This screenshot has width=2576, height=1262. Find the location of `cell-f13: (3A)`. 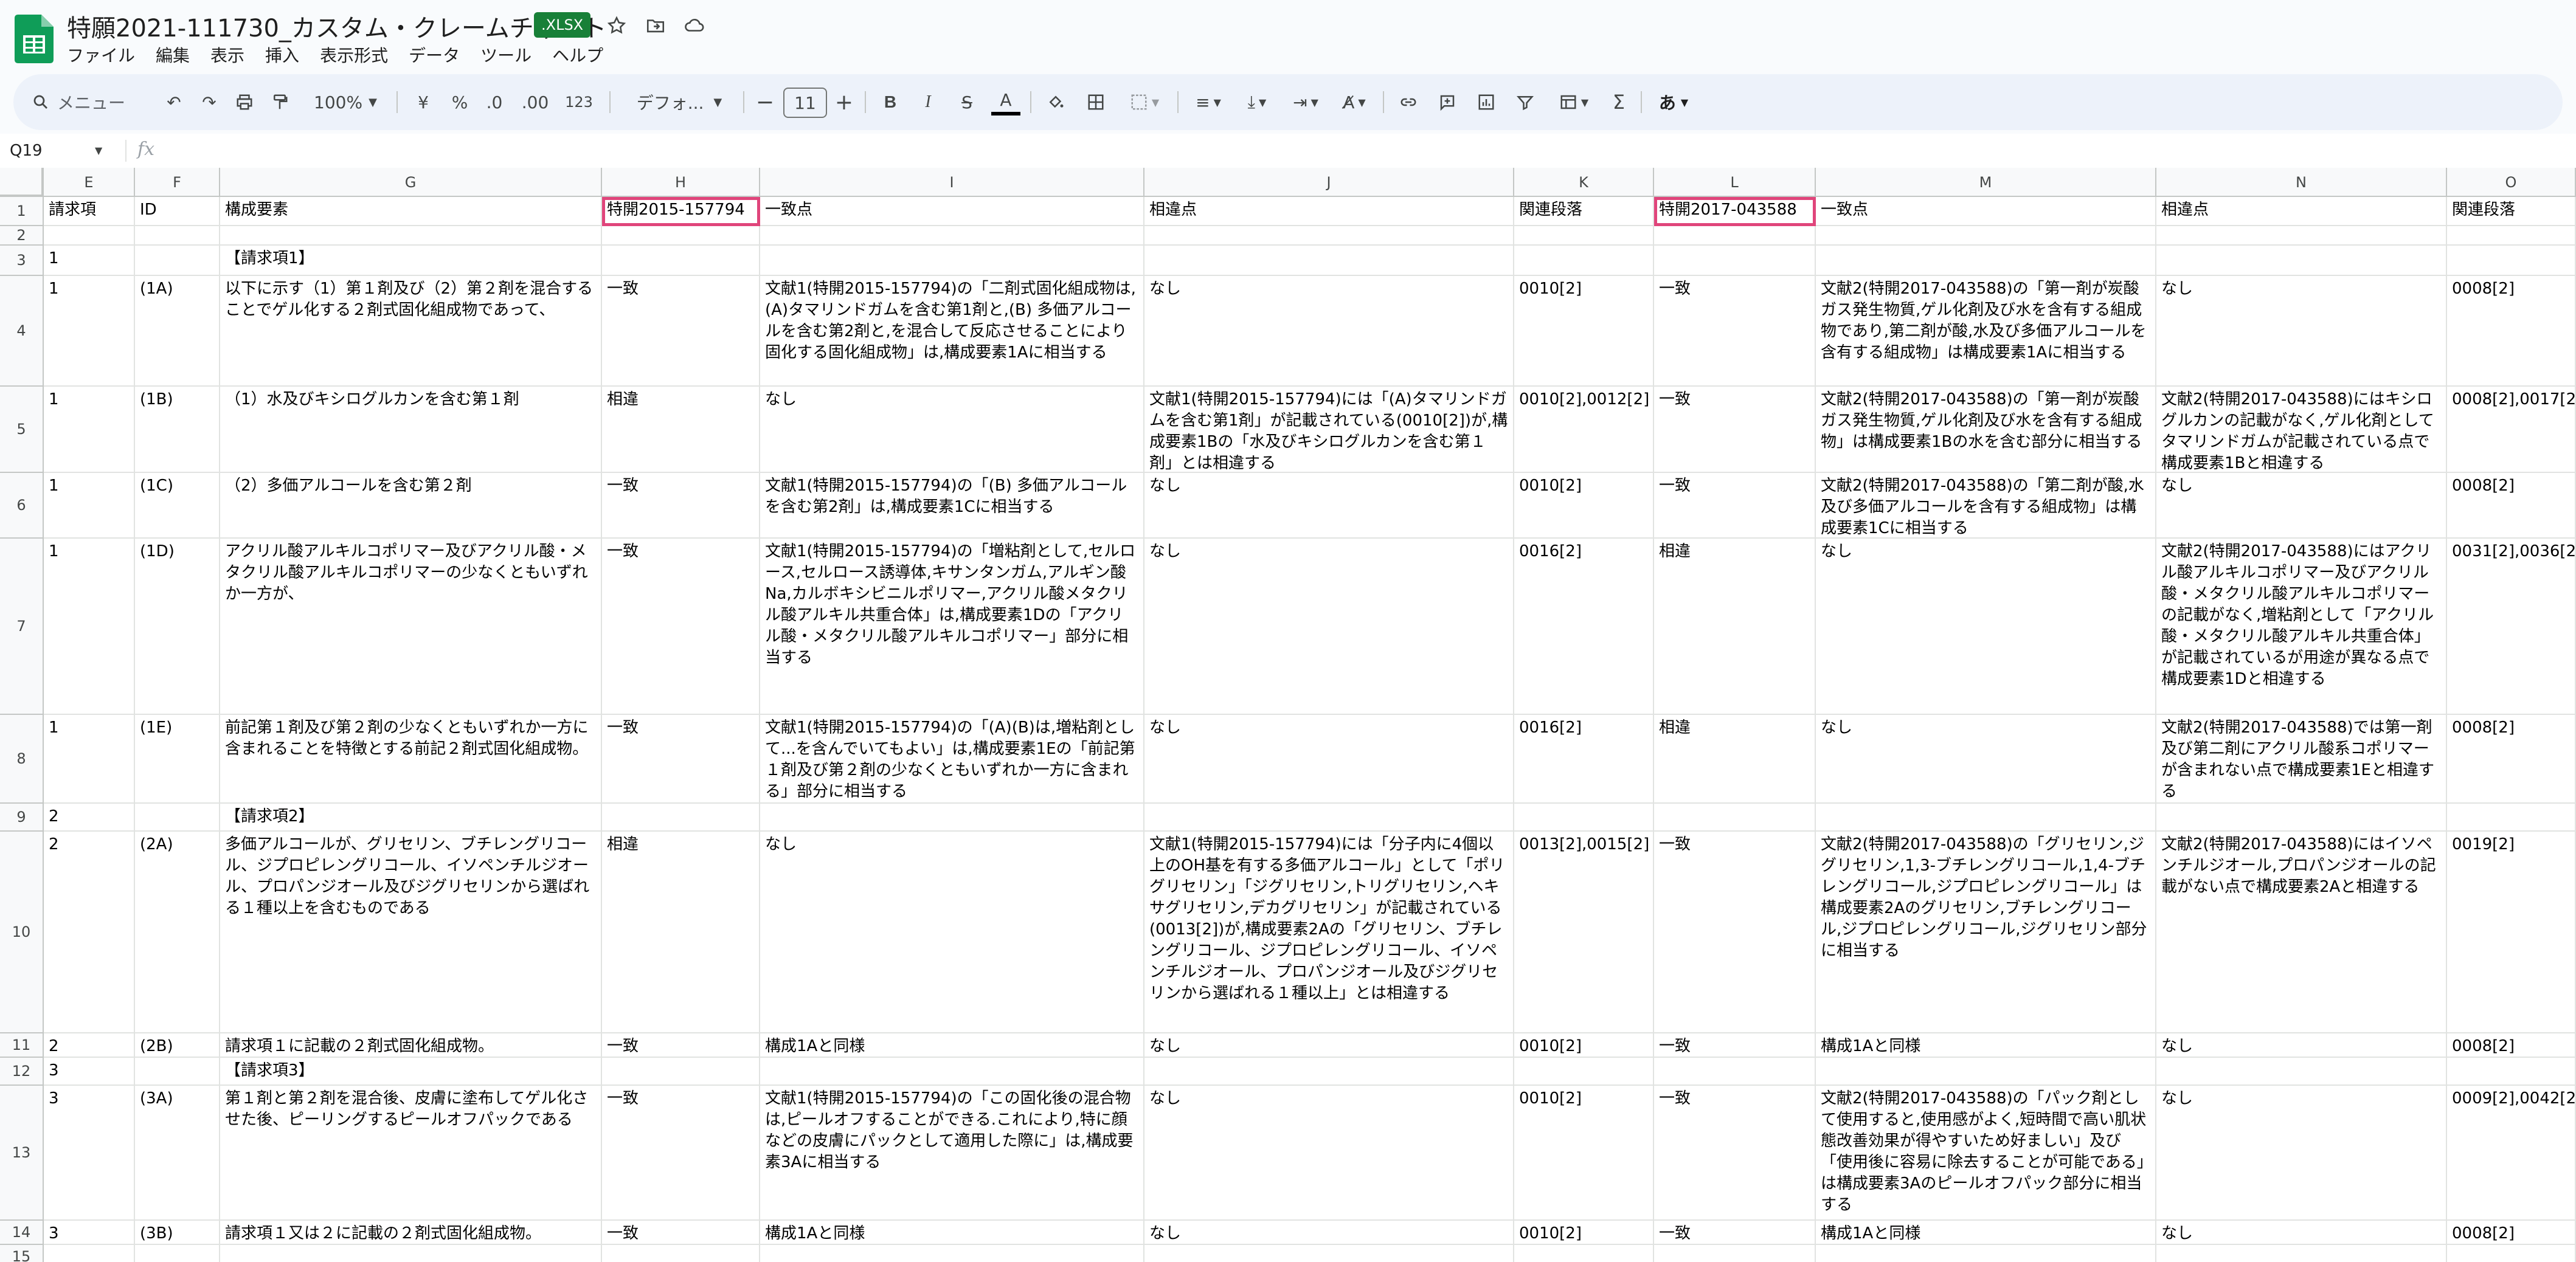

cell-f13: (3A) is located at coordinates (177, 1153).